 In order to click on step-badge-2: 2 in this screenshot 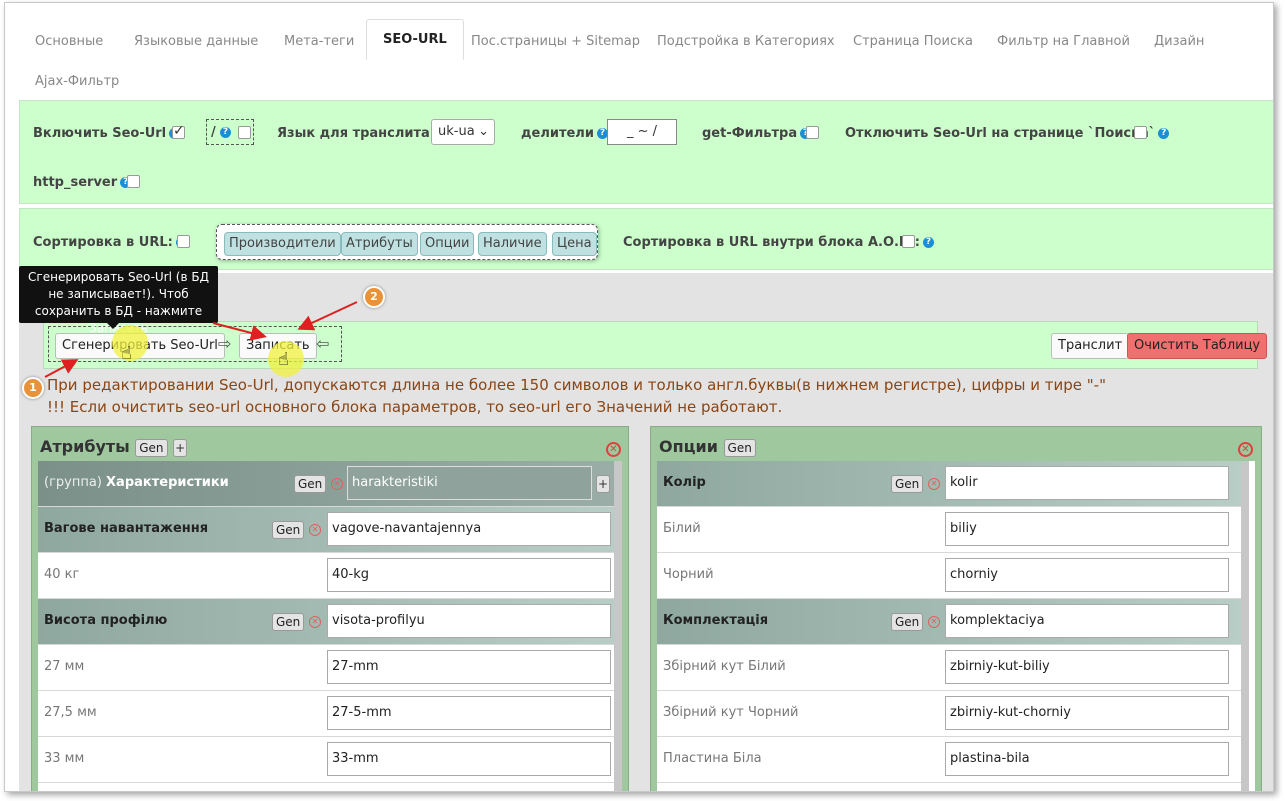, I will do `click(374, 297)`.